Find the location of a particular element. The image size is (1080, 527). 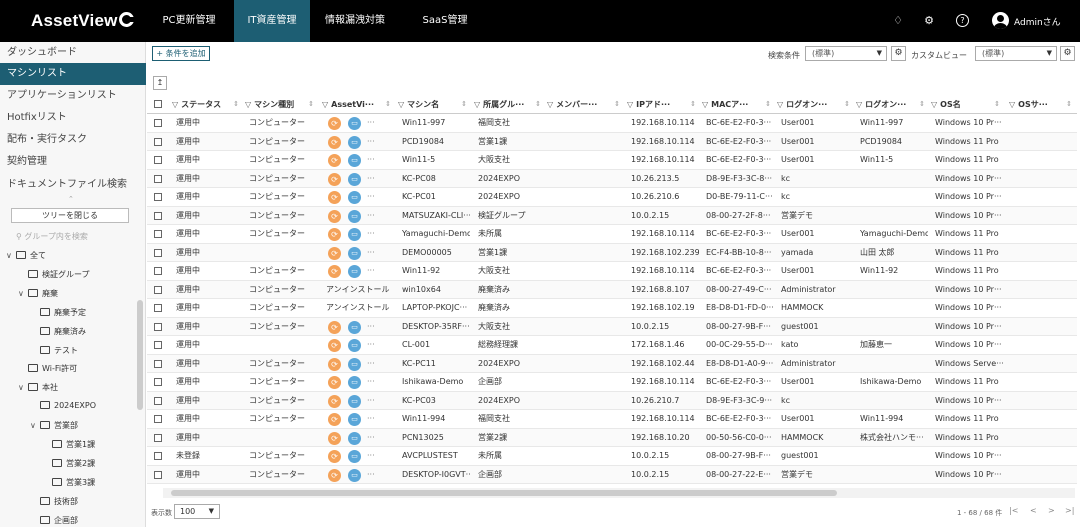

page-size-select: 100 ▼ is located at coordinates (197, 511).